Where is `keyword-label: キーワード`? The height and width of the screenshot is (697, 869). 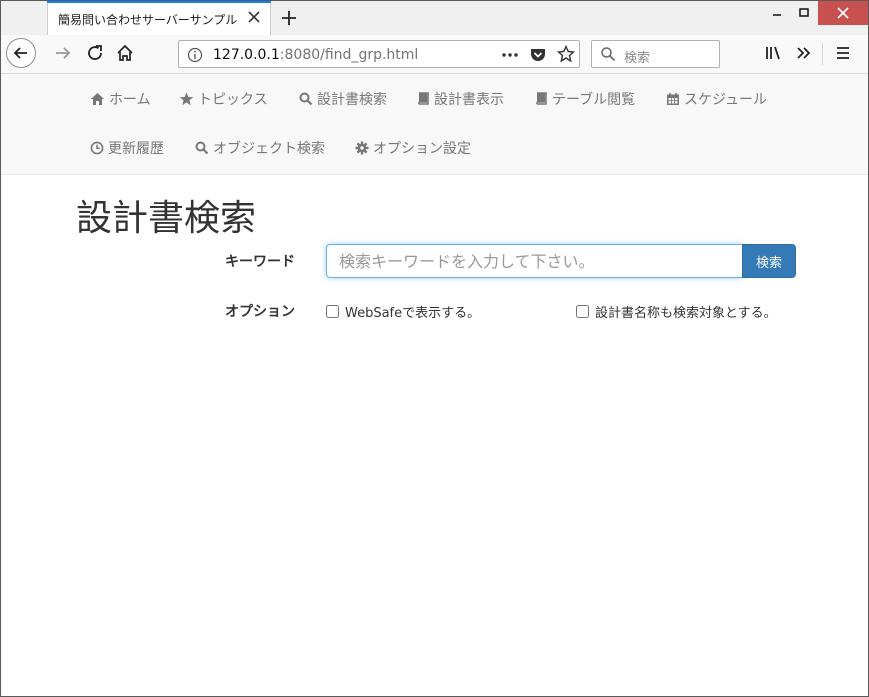
keyword-label: キーワード is located at coordinates (260, 262).